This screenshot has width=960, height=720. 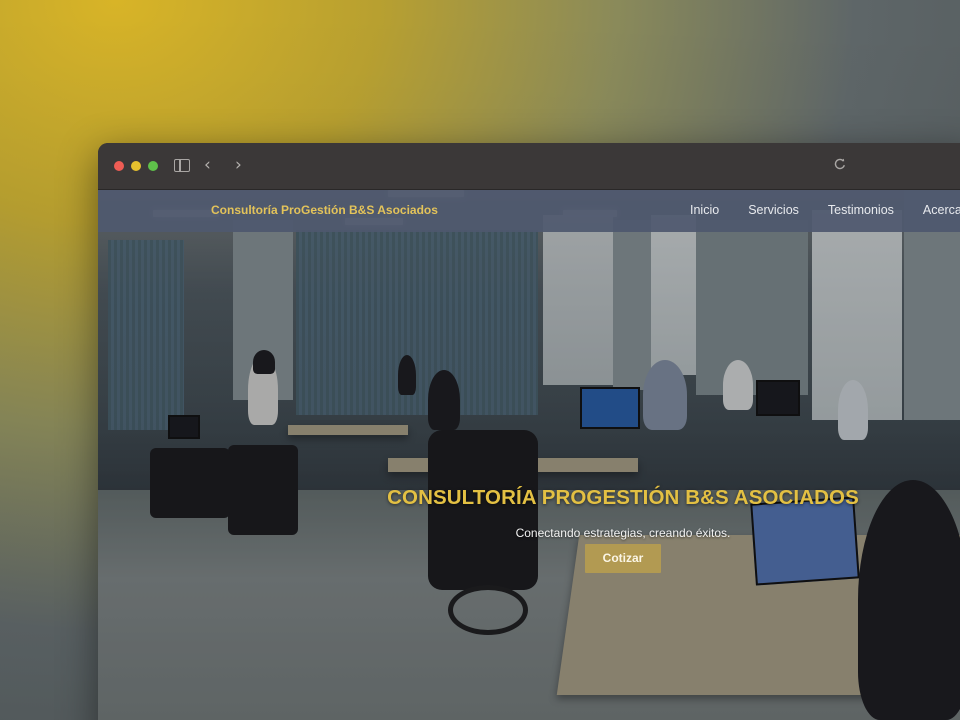 I want to click on reload-icon, so click(x=840, y=164).